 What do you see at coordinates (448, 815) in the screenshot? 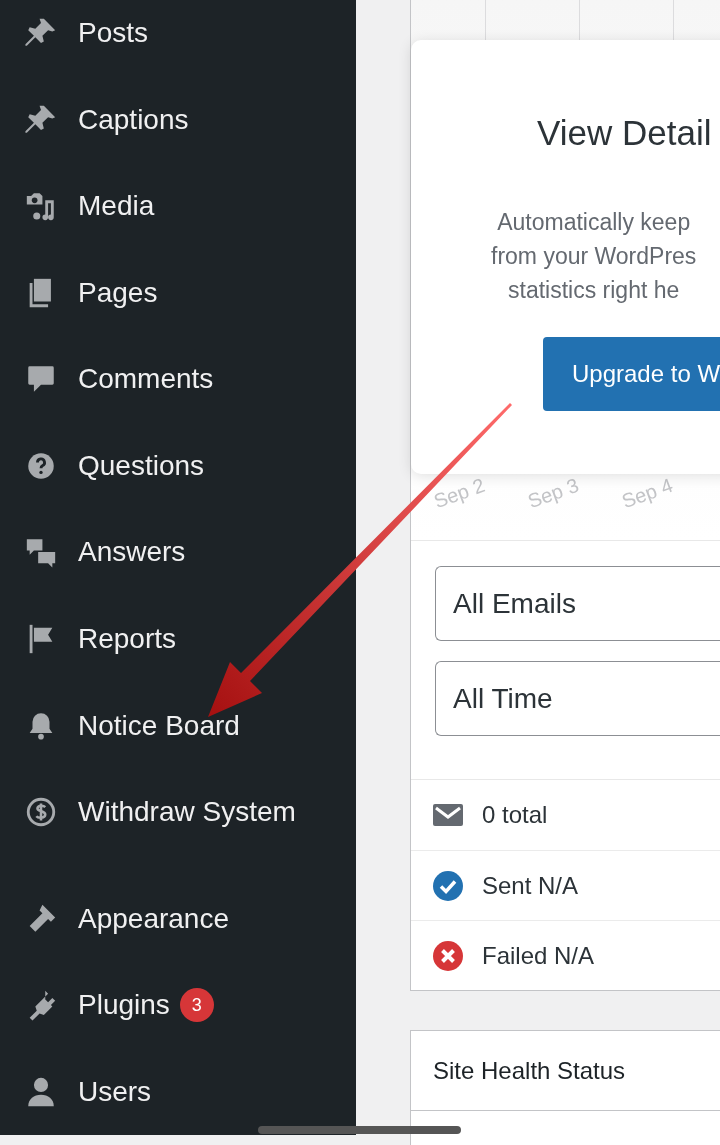
I see `envelope-icon` at bounding box center [448, 815].